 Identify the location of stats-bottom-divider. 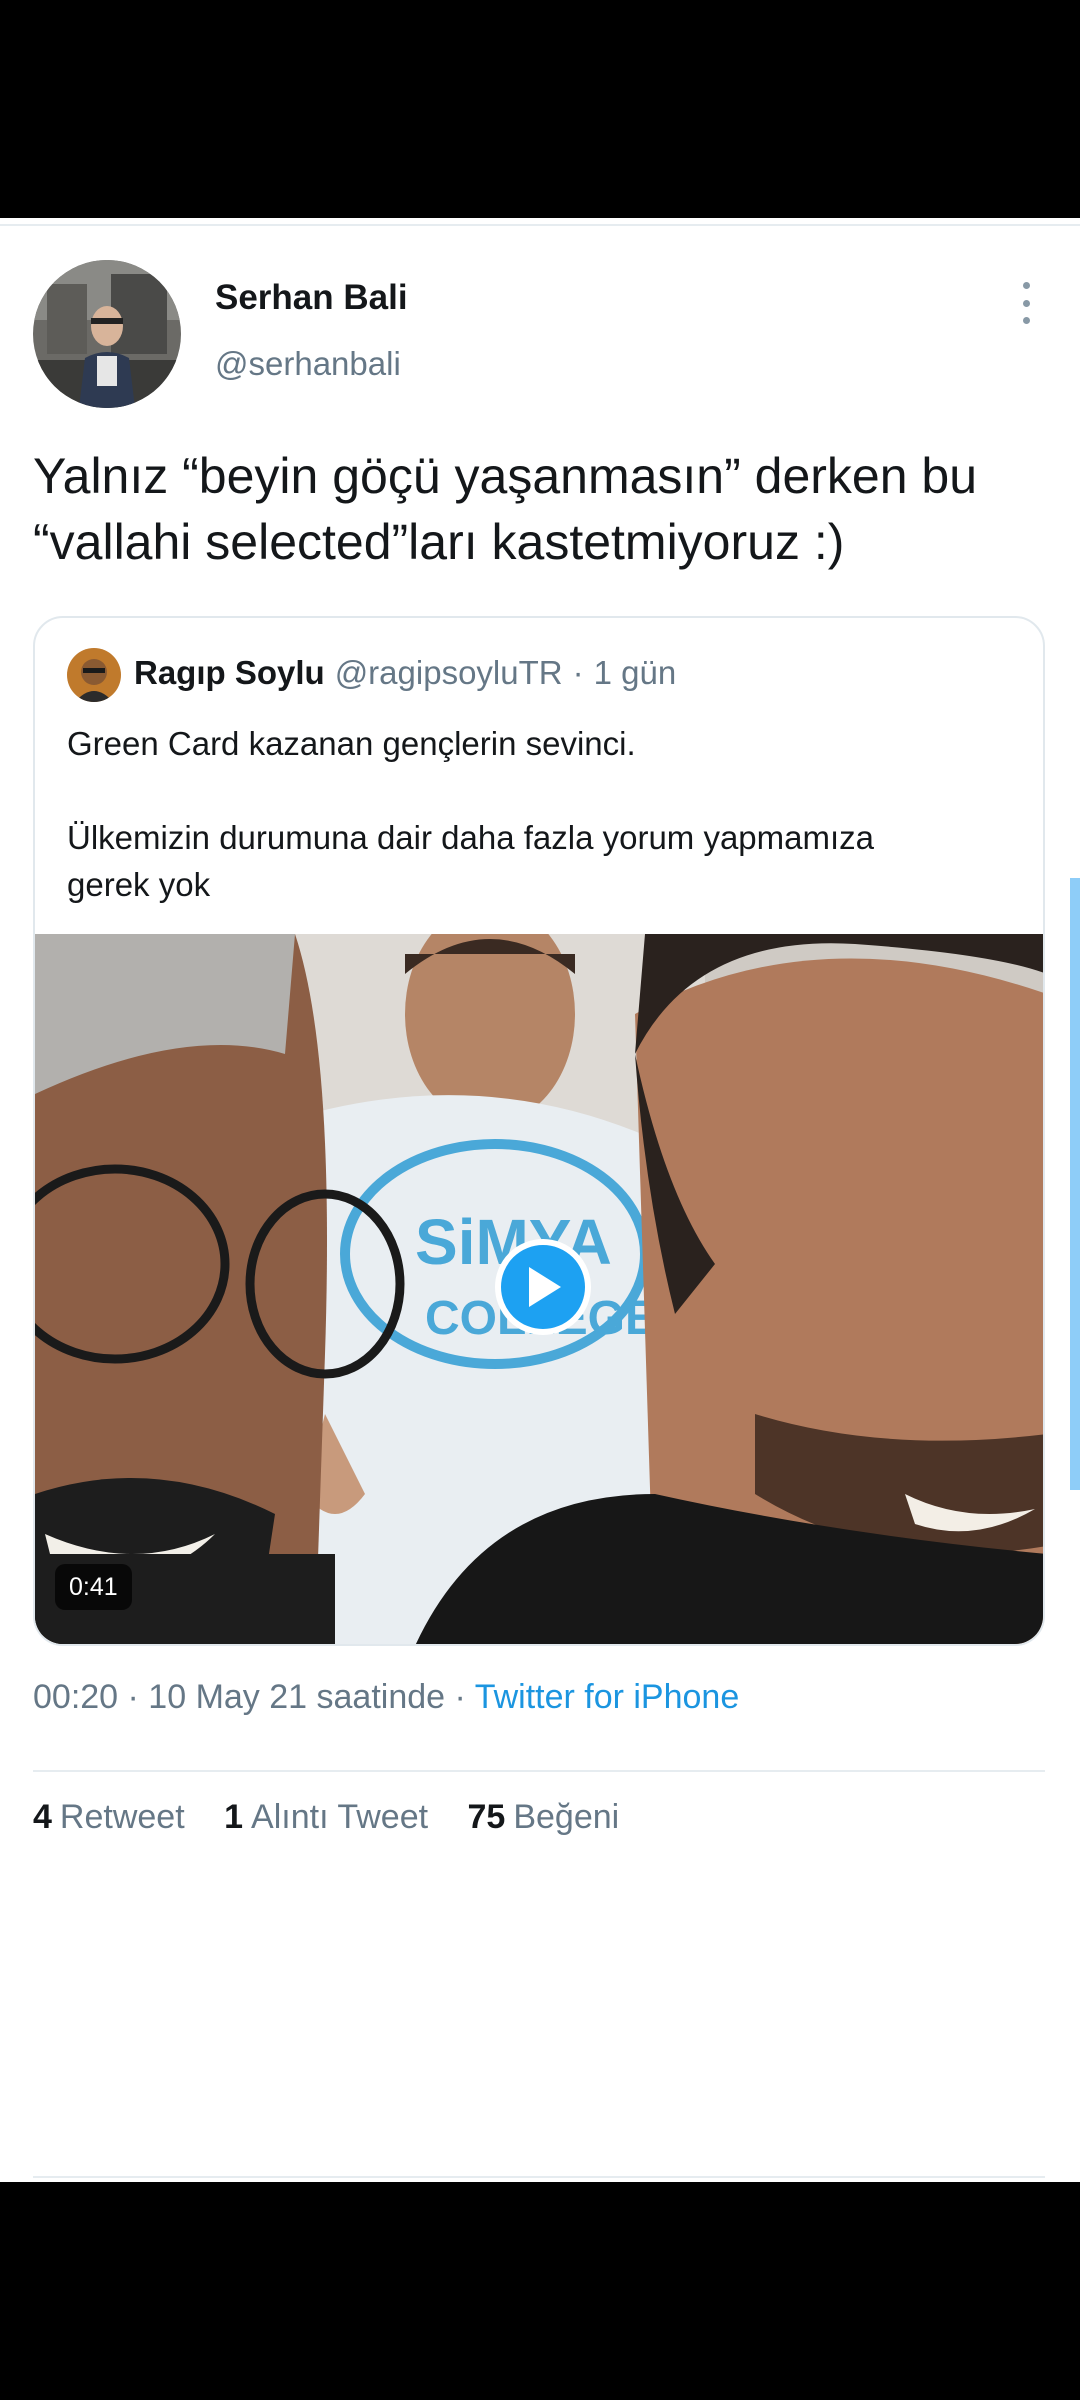
(539, 2177).